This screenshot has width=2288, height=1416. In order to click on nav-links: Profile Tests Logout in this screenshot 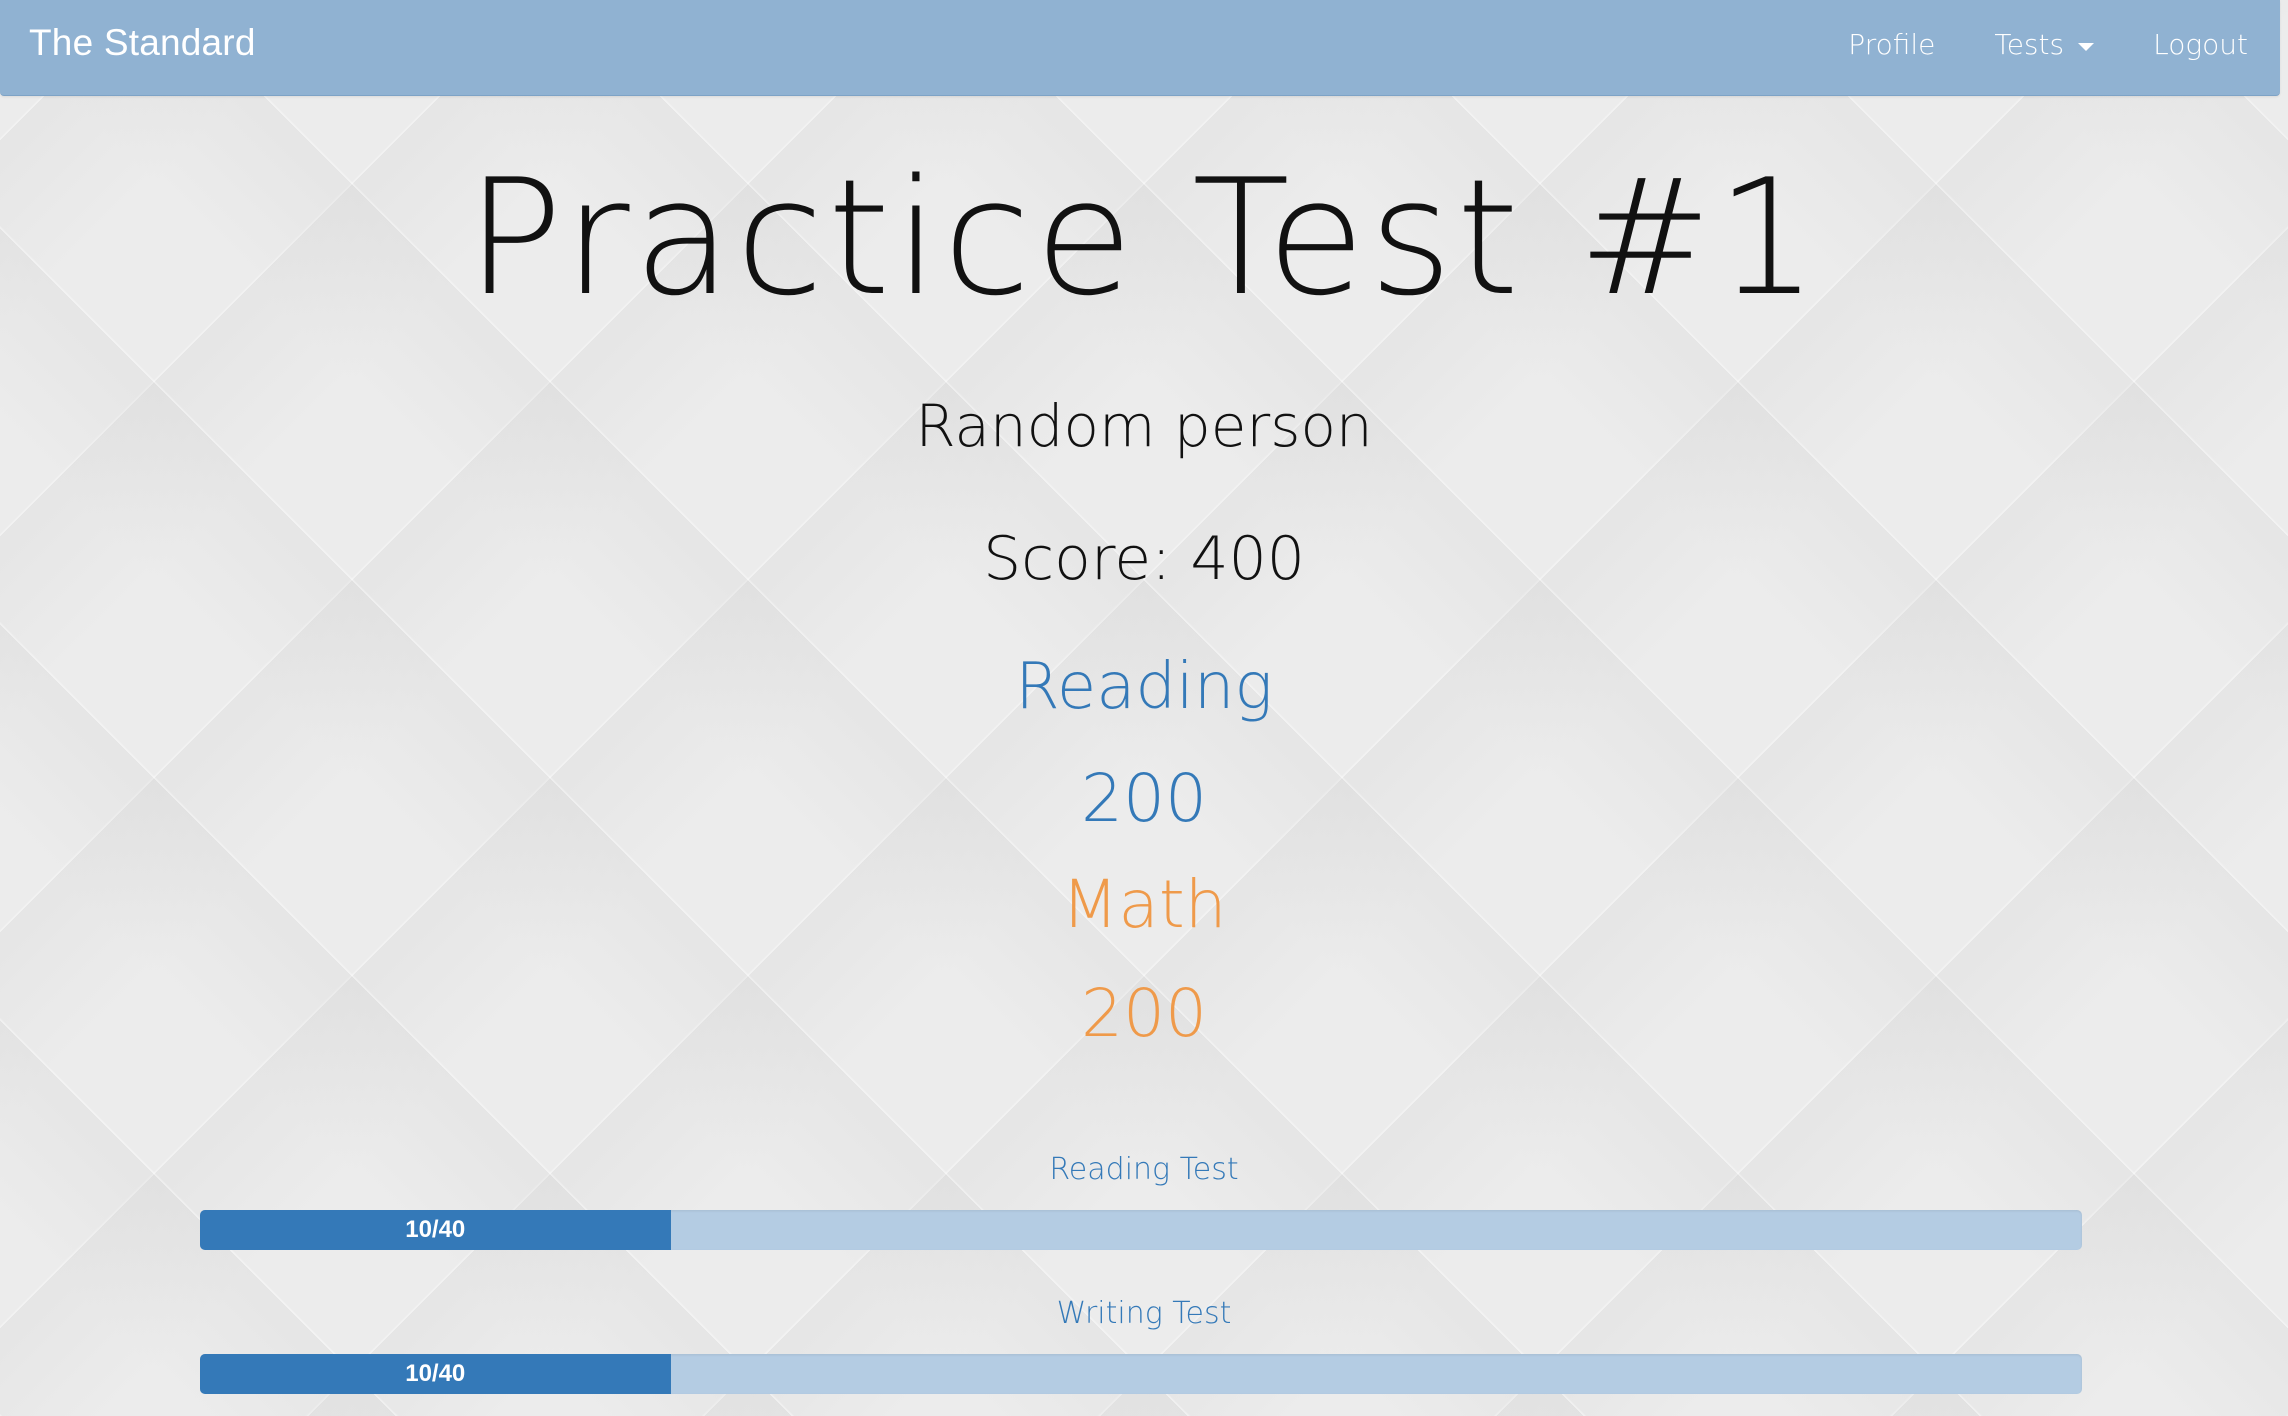, I will do `click(2018, 44)`.